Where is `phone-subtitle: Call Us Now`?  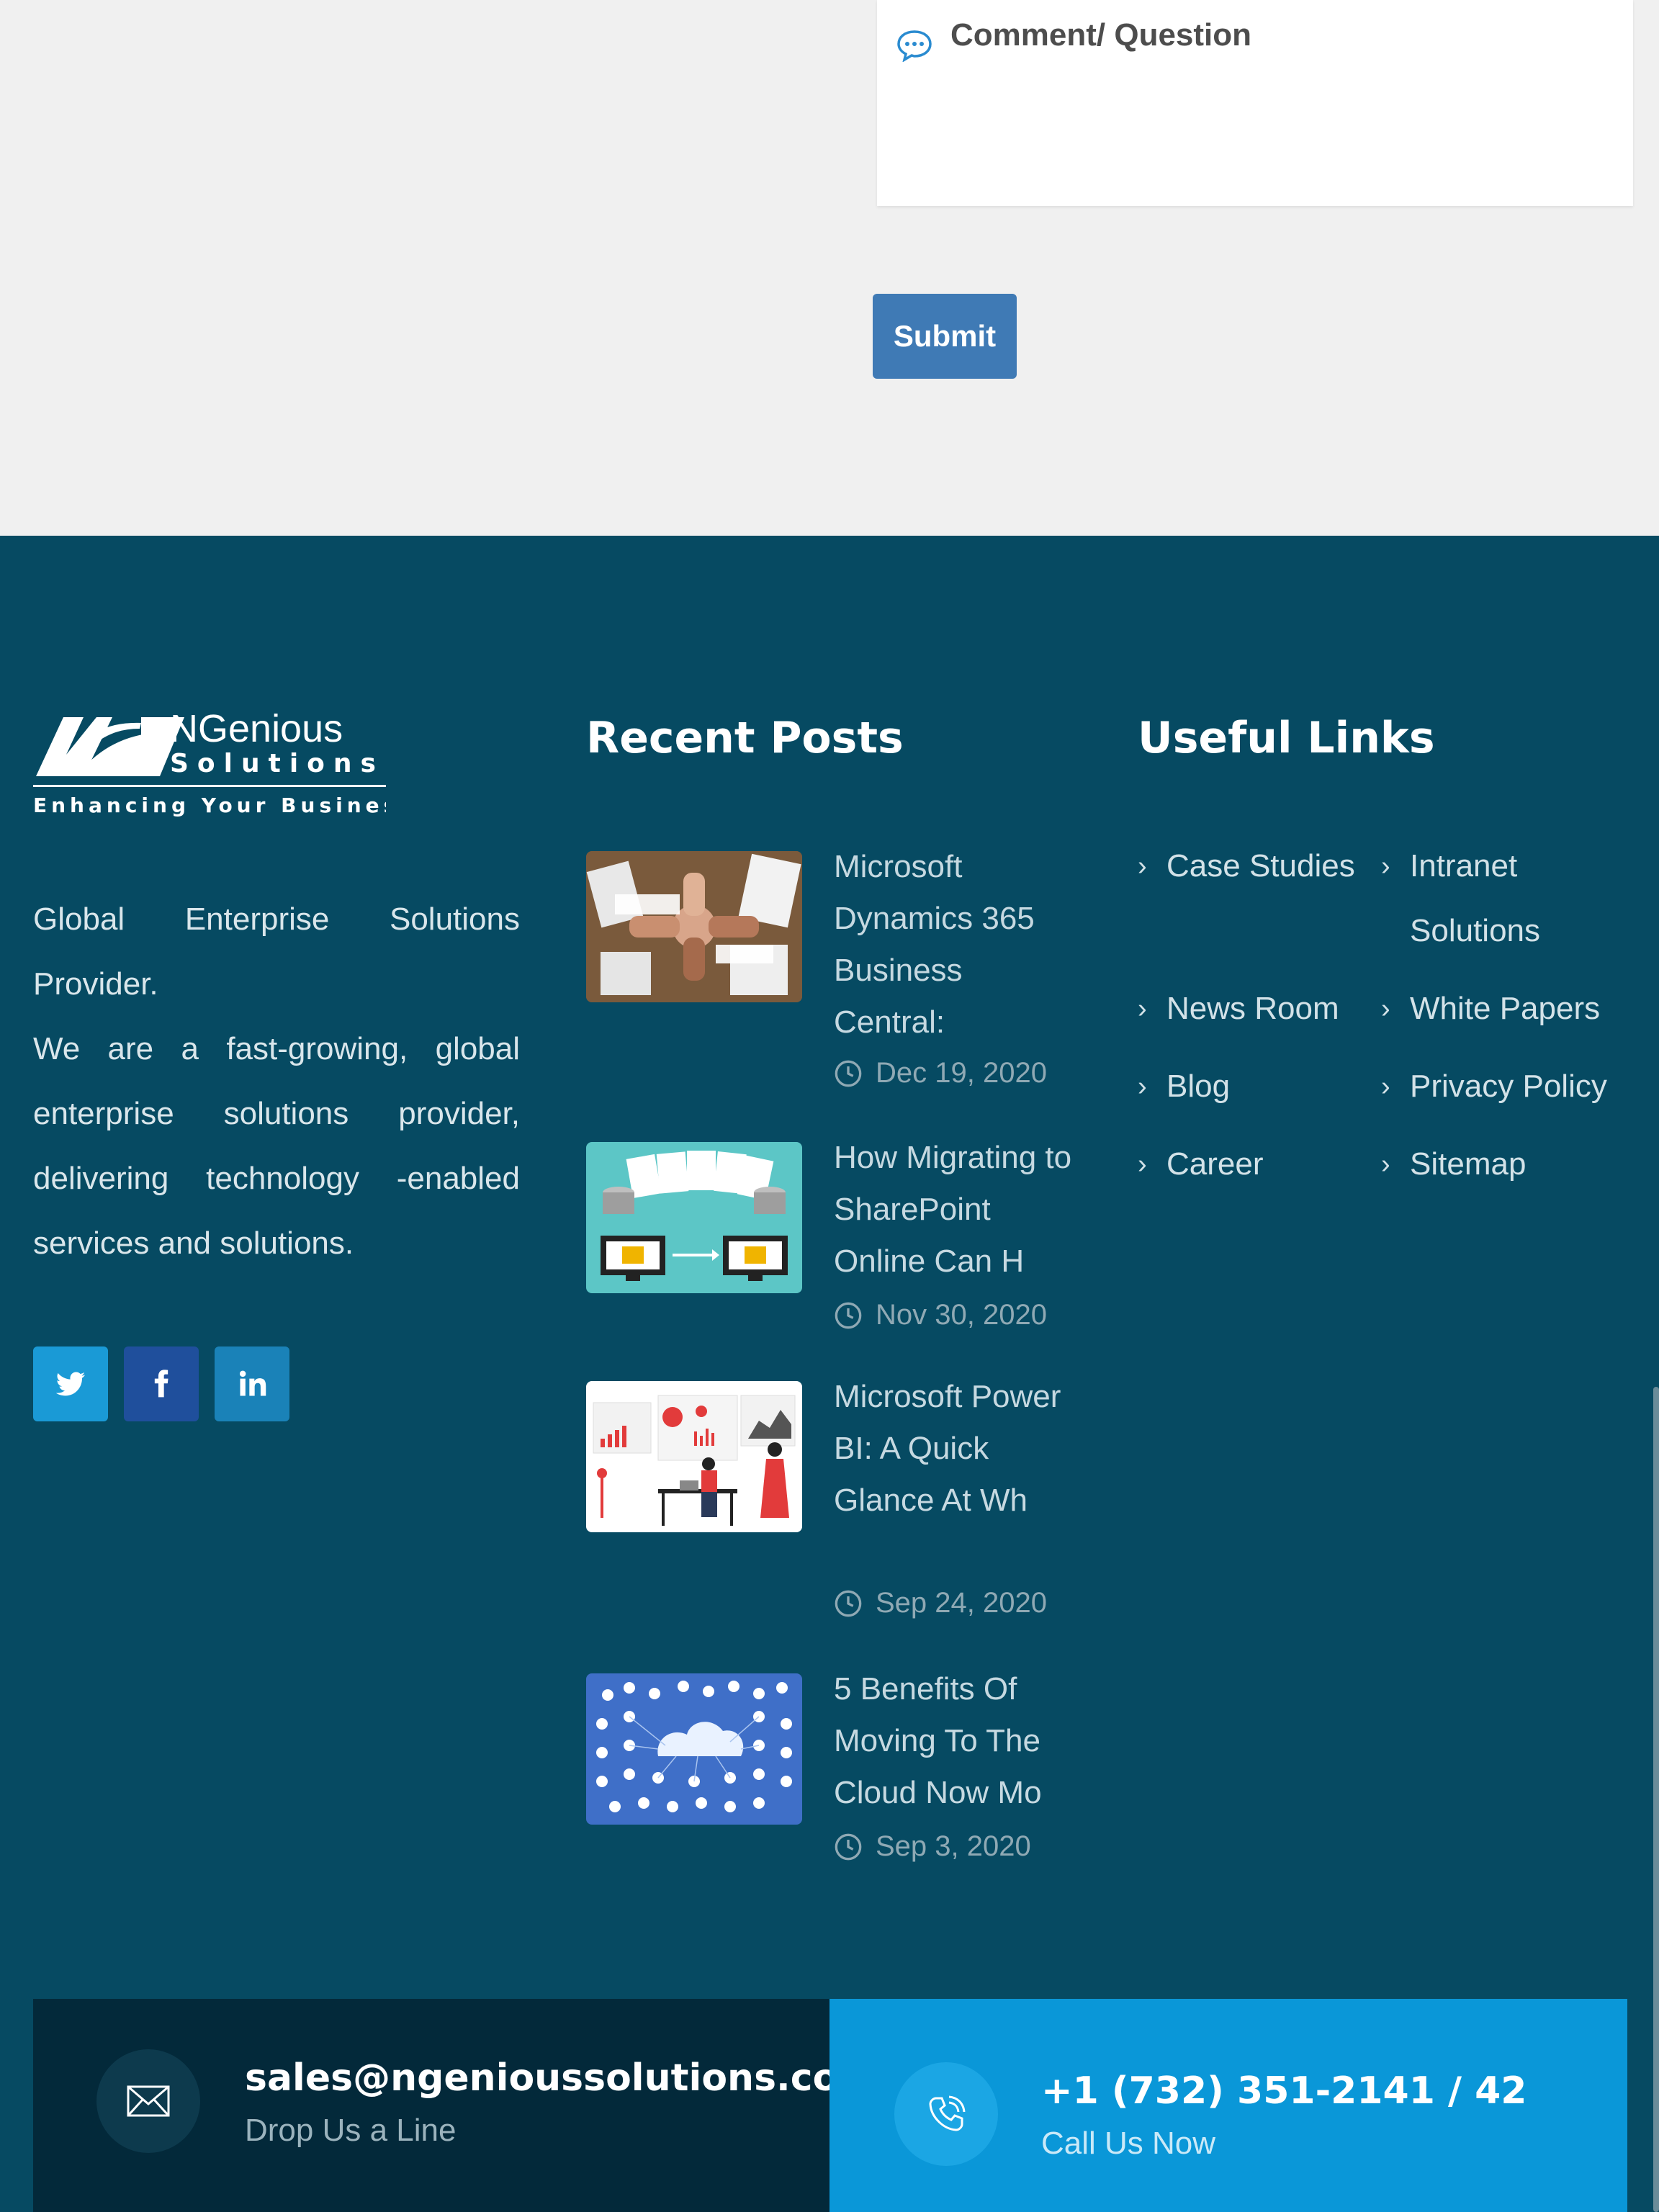 phone-subtitle: Call Us Now is located at coordinates (1128, 2144).